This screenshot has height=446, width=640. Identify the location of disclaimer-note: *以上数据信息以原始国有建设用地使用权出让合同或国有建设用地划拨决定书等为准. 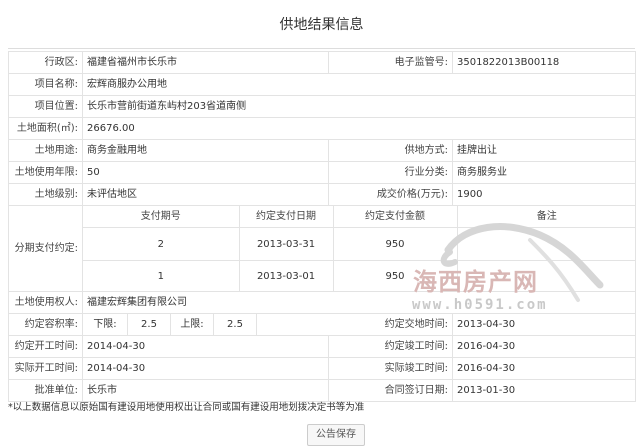
(186, 407).